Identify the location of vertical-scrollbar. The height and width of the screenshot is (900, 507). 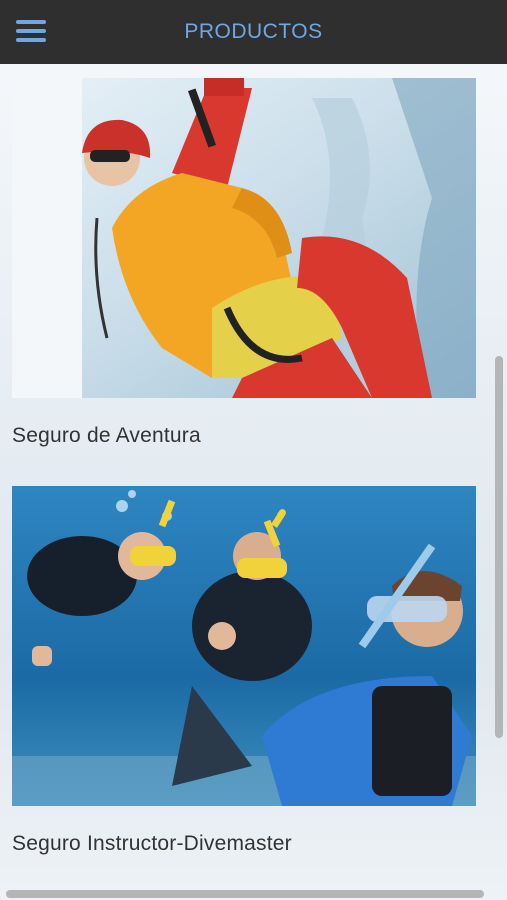
(499, 547).